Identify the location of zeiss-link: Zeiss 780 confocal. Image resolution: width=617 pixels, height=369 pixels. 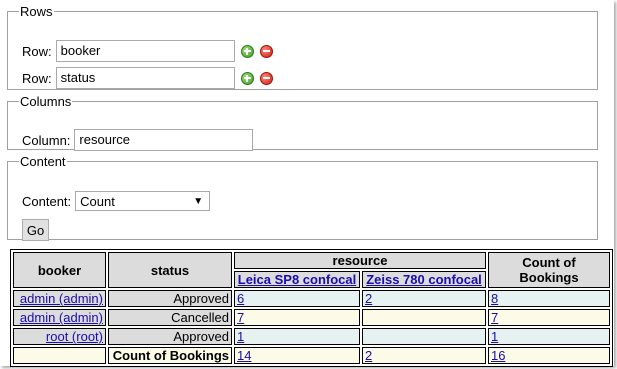
(424, 279).